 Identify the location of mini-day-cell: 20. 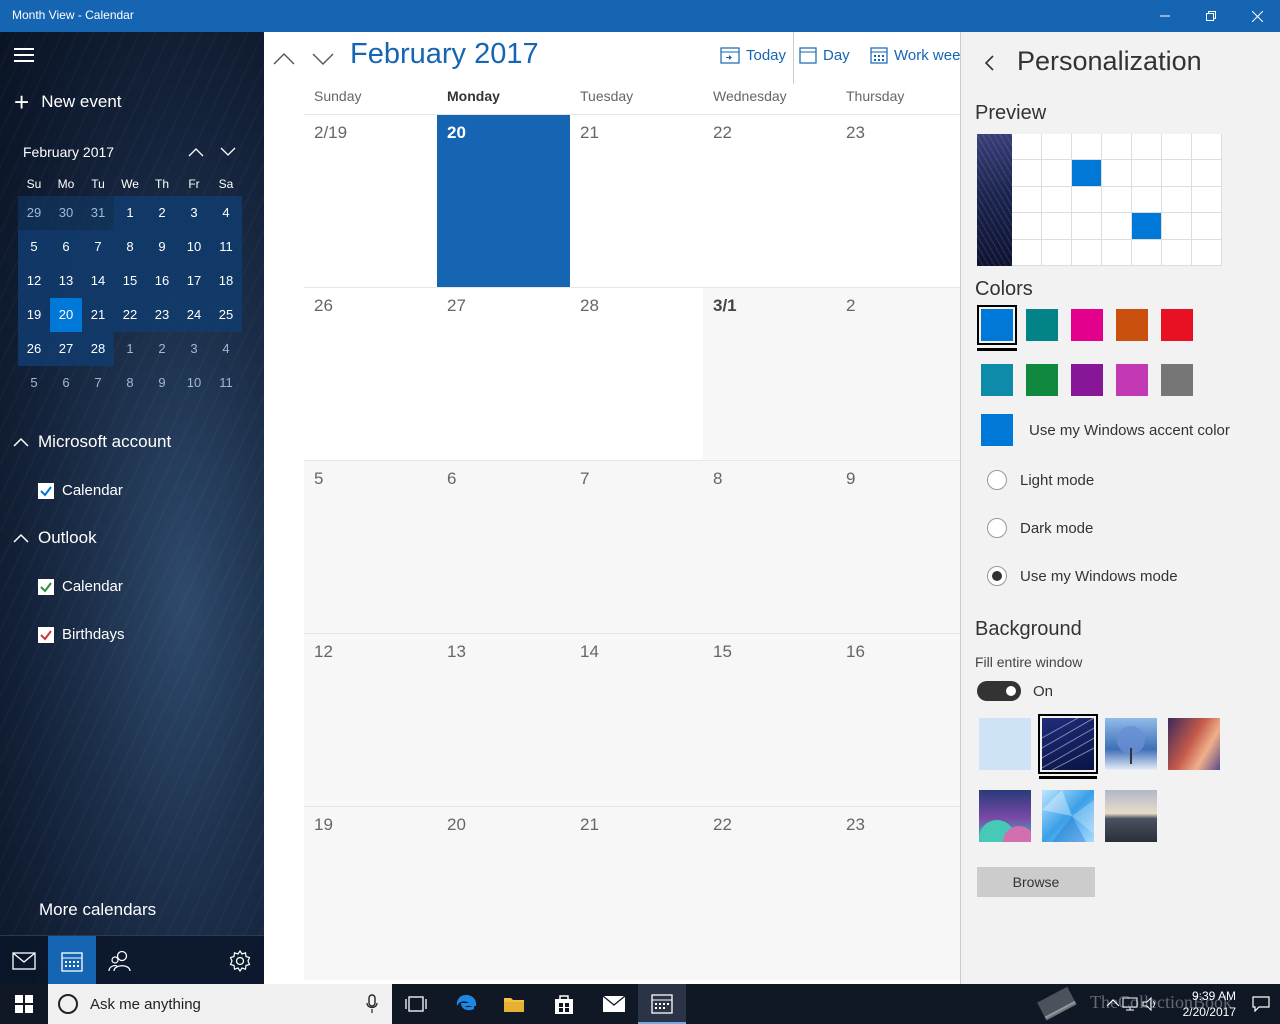
(66, 315).